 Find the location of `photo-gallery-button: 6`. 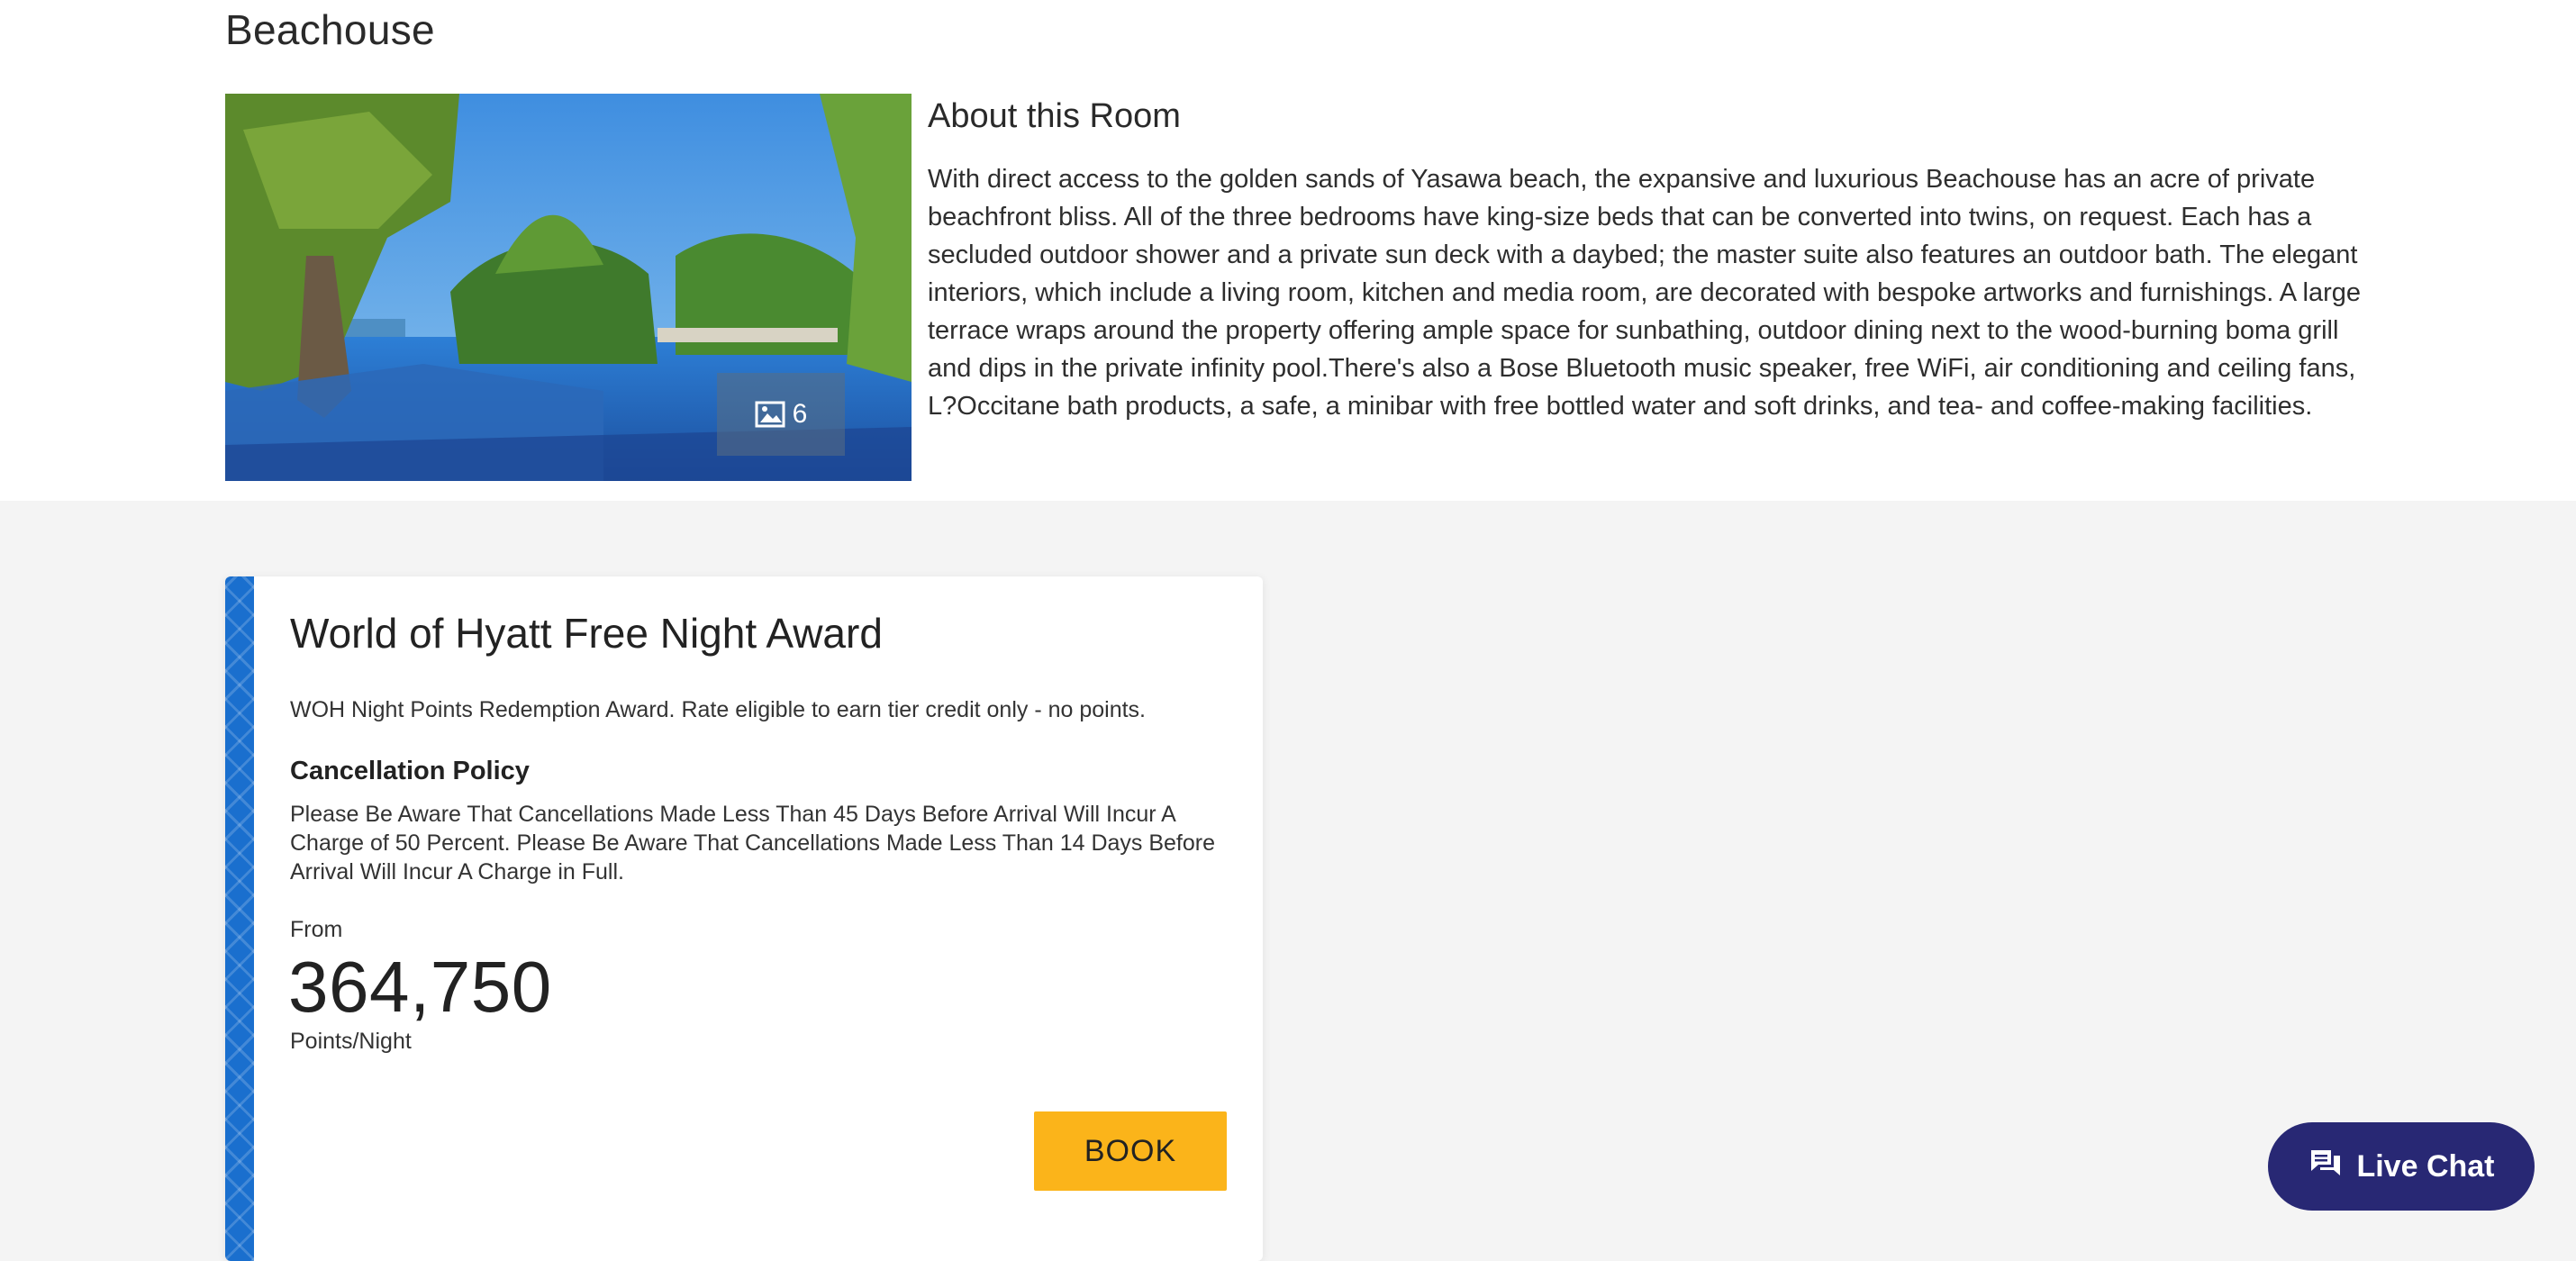

photo-gallery-button: 6 is located at coordinates (781, 414).